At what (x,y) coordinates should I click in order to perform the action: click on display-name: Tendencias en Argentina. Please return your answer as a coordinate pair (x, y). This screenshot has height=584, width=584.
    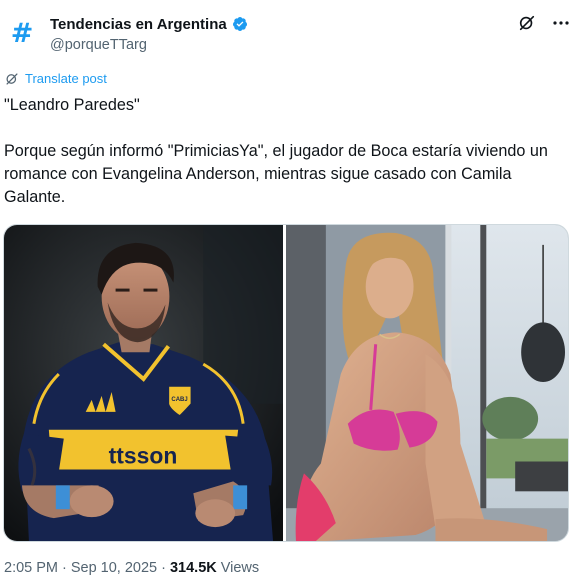
    Looking at the image, I should click on (138, 24).